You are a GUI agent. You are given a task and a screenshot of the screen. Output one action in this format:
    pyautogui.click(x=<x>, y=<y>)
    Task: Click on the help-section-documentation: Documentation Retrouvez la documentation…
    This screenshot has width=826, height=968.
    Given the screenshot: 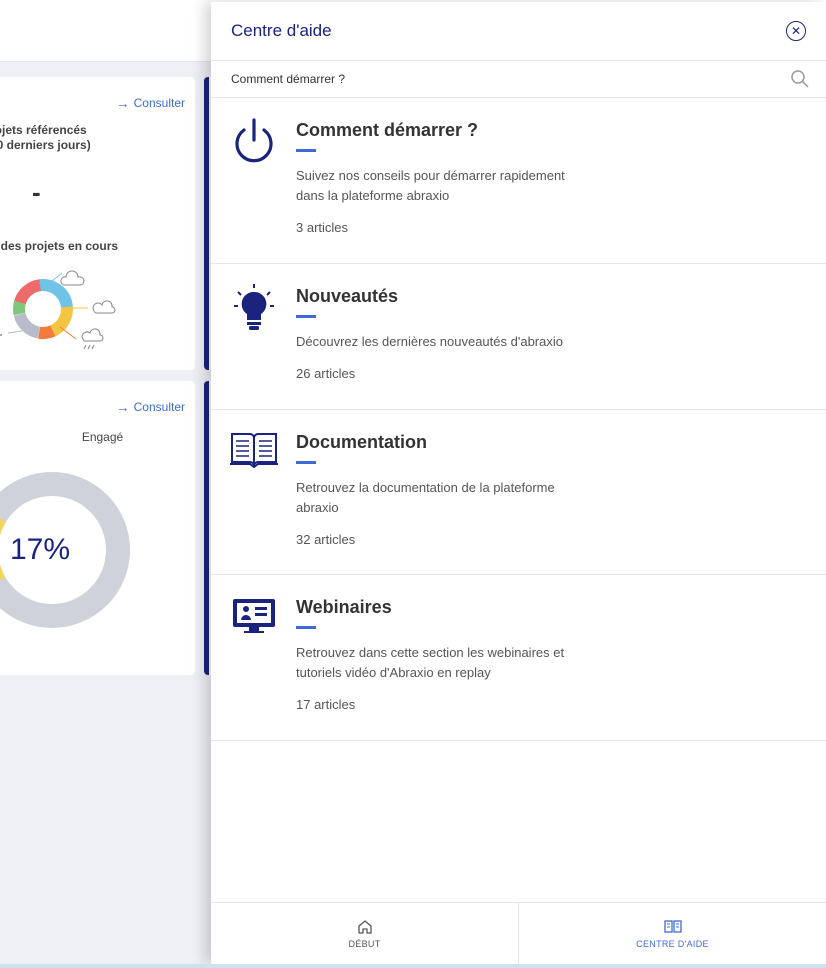 What is the action you would take?
    pyautogui.click(x=518, y=492)
    